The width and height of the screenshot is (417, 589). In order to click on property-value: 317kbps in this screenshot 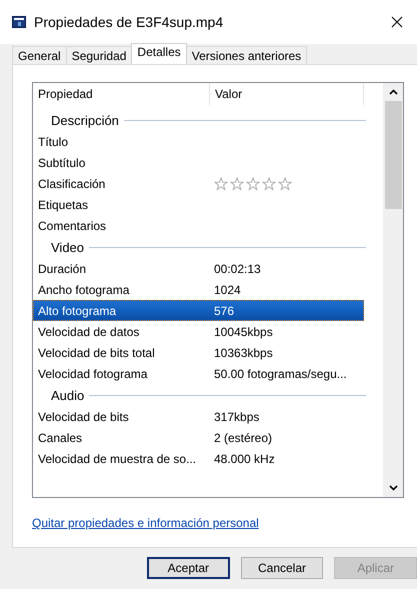, I will do `click(236, 417)`.